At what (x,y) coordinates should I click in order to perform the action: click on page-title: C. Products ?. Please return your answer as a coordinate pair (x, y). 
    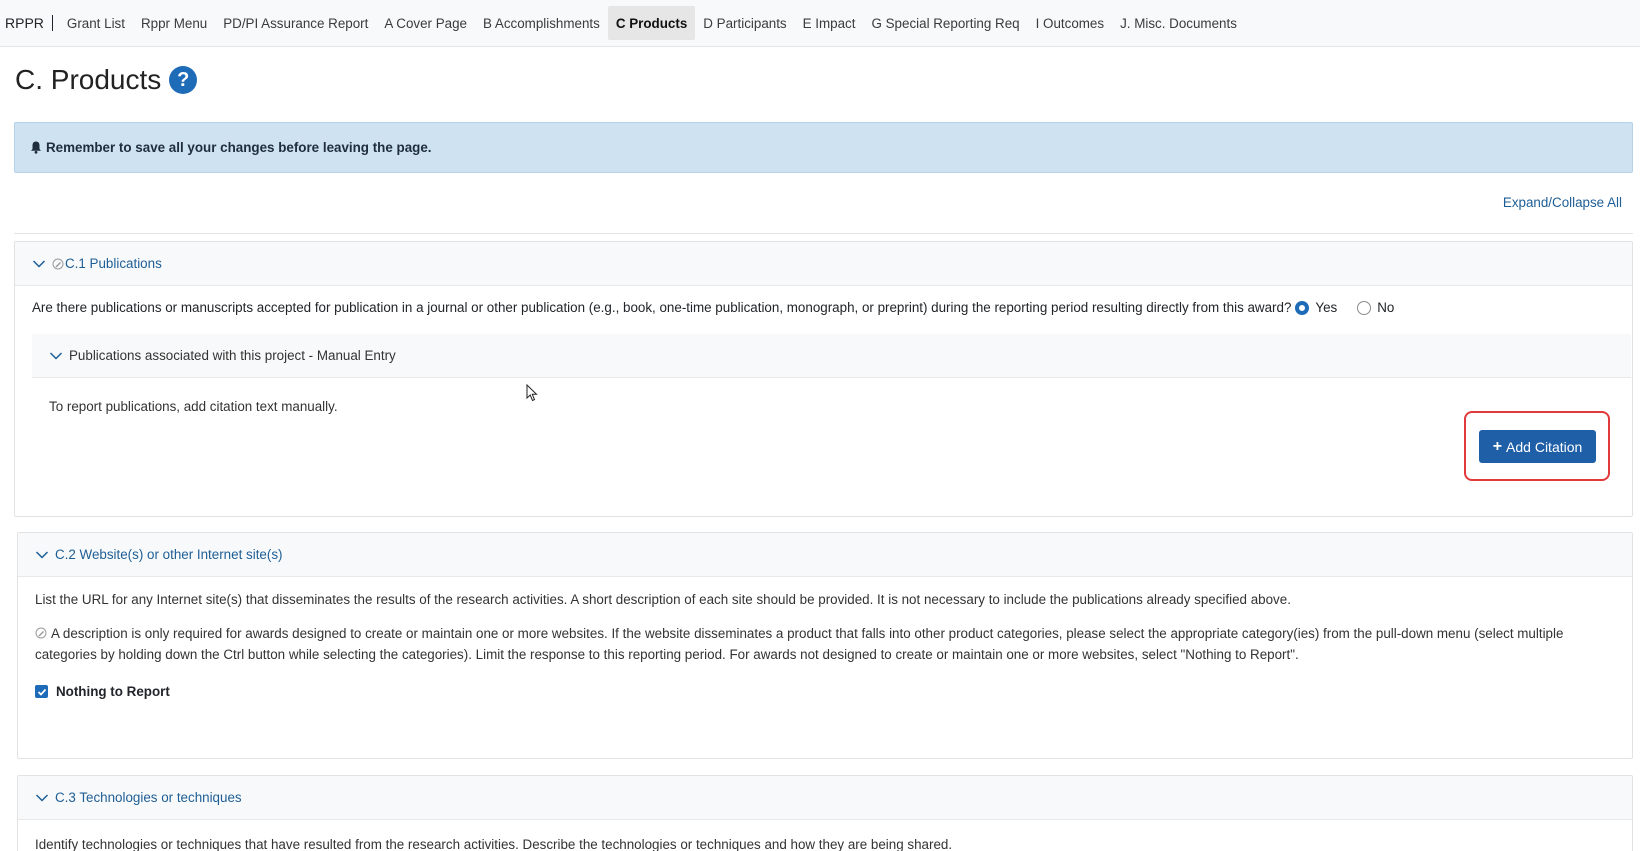
    Looking at the image, I should click on (106, 80).